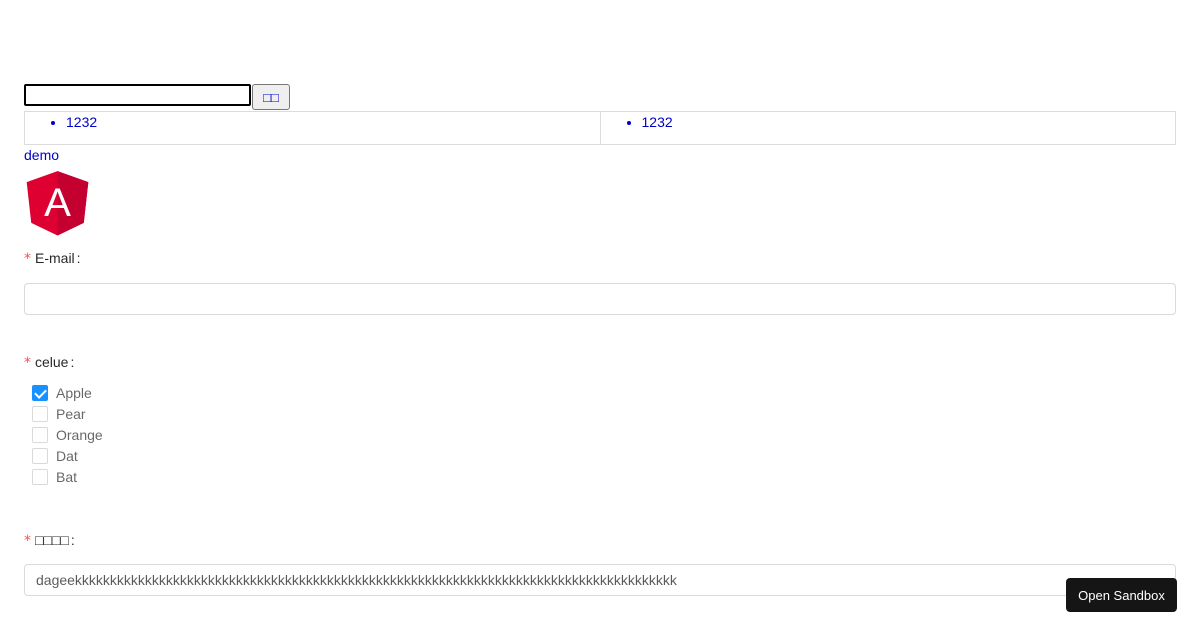 The image size is (1200, 630). What do you see at coordinates (600, 580) in the screenshot?
I see `field3-input` at bounding box center [600, 580].